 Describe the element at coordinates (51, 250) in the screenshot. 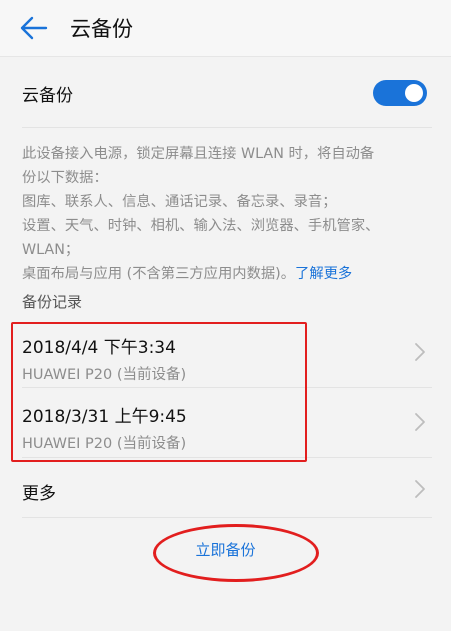

I see `description-line: WLAN；` at that location.